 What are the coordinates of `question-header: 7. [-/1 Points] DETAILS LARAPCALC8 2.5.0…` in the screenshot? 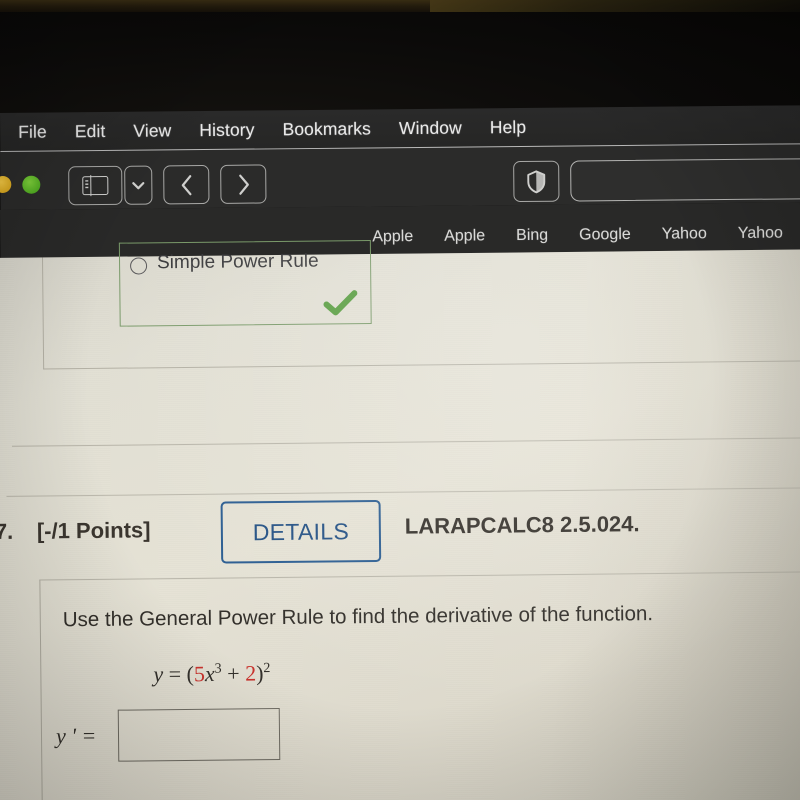 It's located at (400, 531).